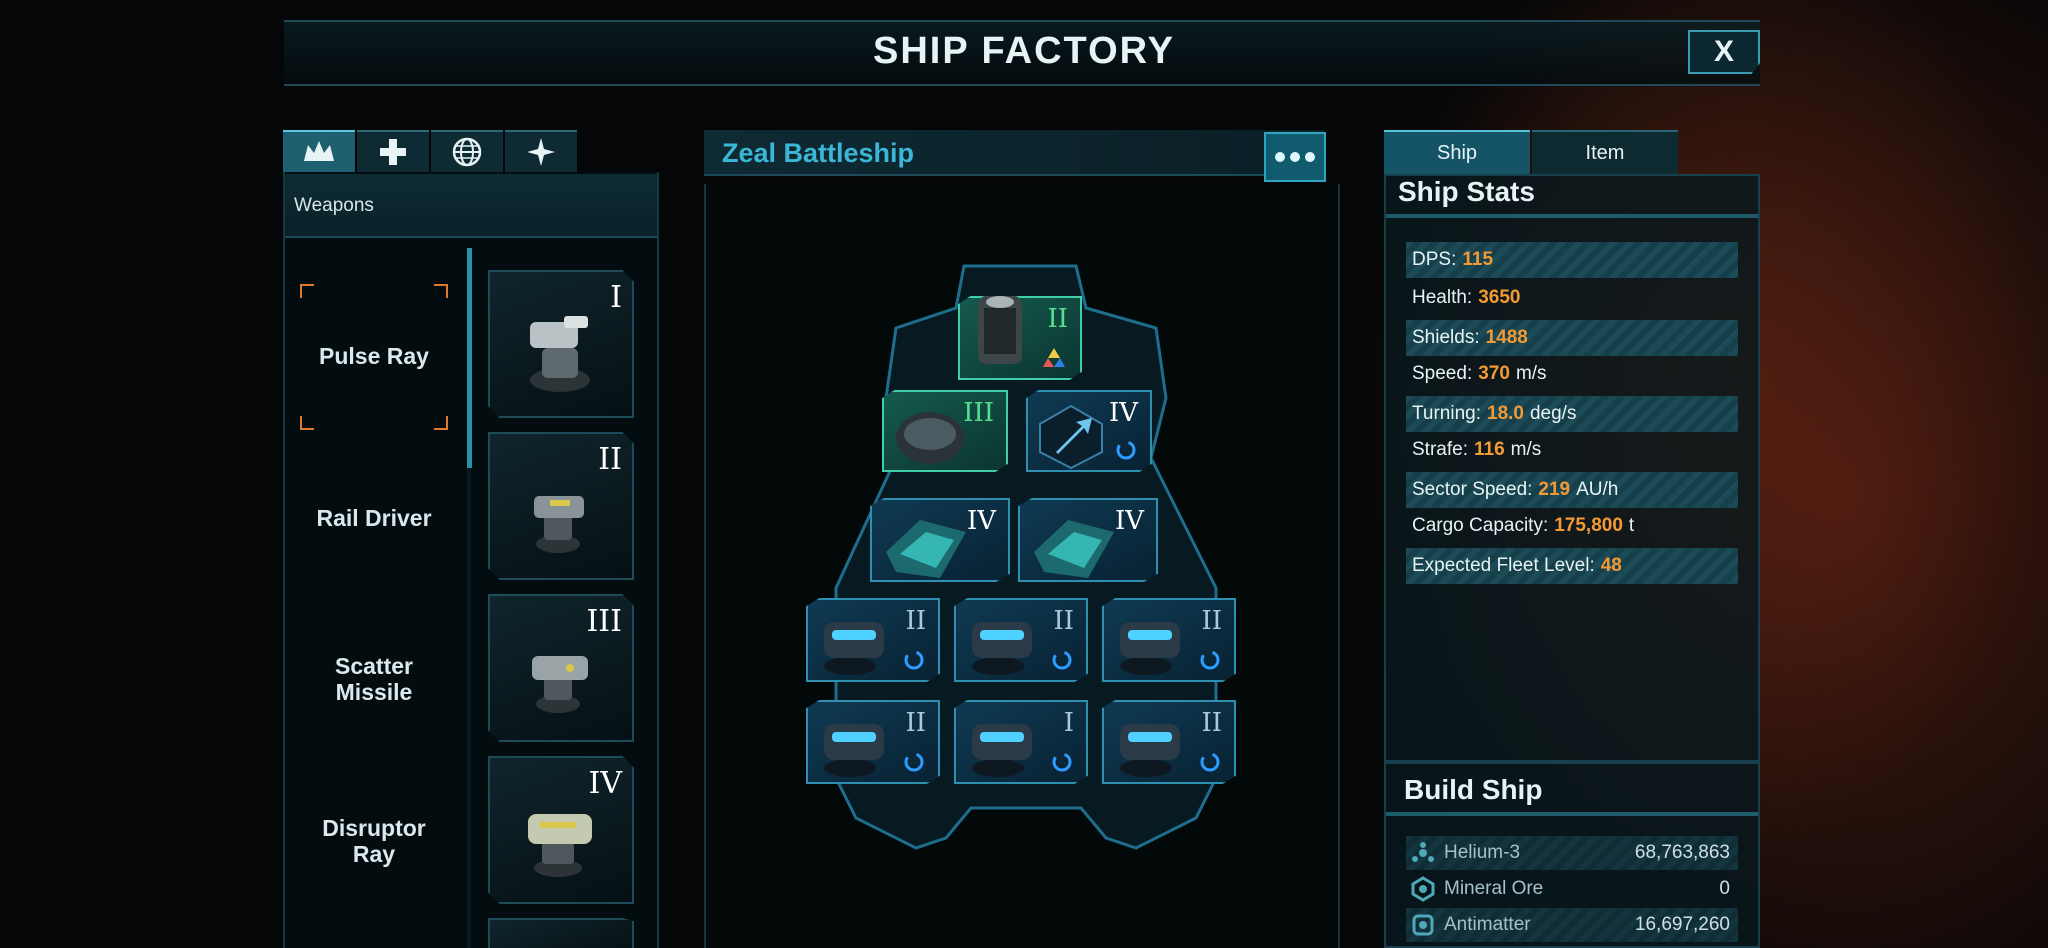 The image size is (2048, 948). What do you see at coordinates (1466, 191) in the screenshot?
I see `stats-title: Ship Stats` at bounding box center [1466, 191].